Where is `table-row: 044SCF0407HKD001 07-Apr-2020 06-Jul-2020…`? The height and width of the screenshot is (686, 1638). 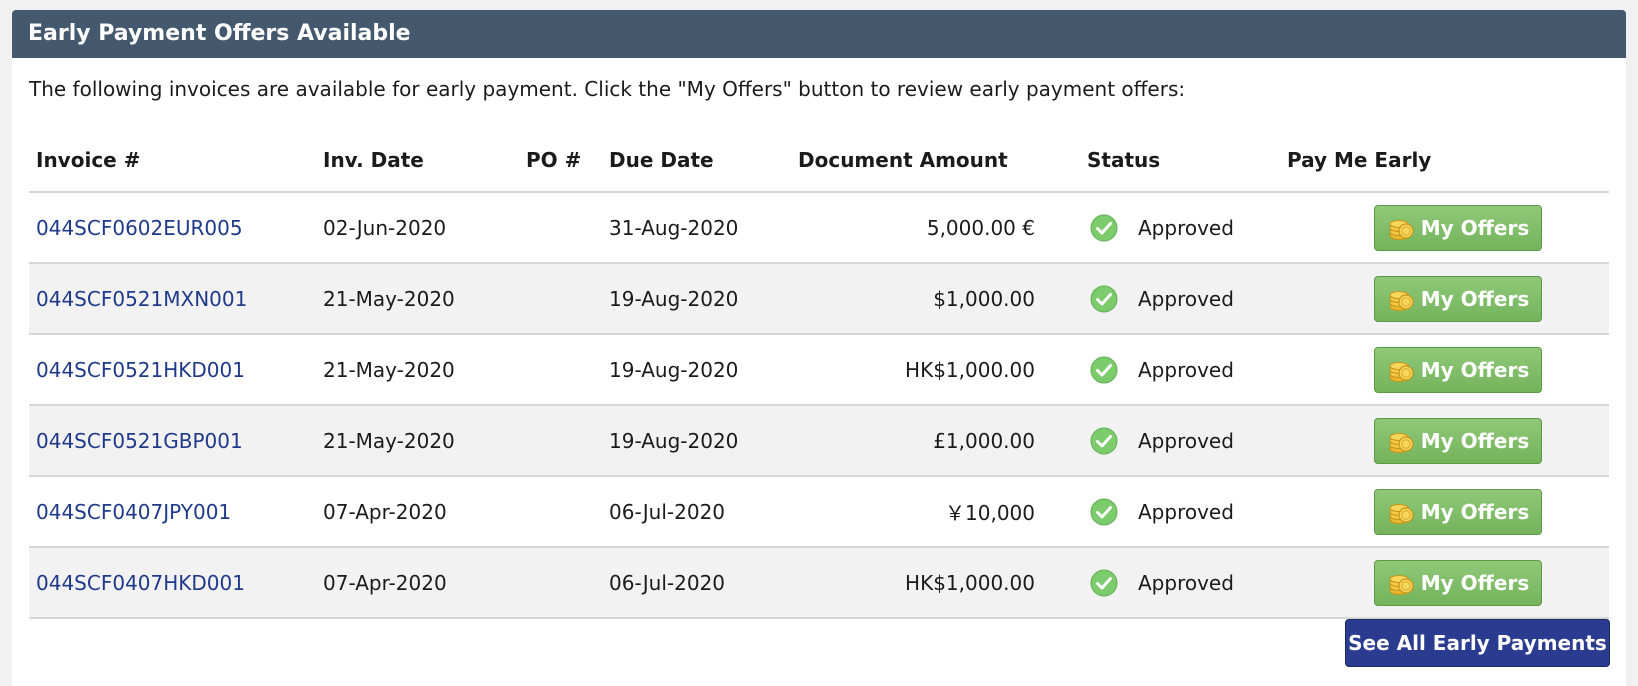 table-row: 044SCF0407HKD001 07-Apr-2020 06-Jul-2020… is located at coordinates (819, 583).